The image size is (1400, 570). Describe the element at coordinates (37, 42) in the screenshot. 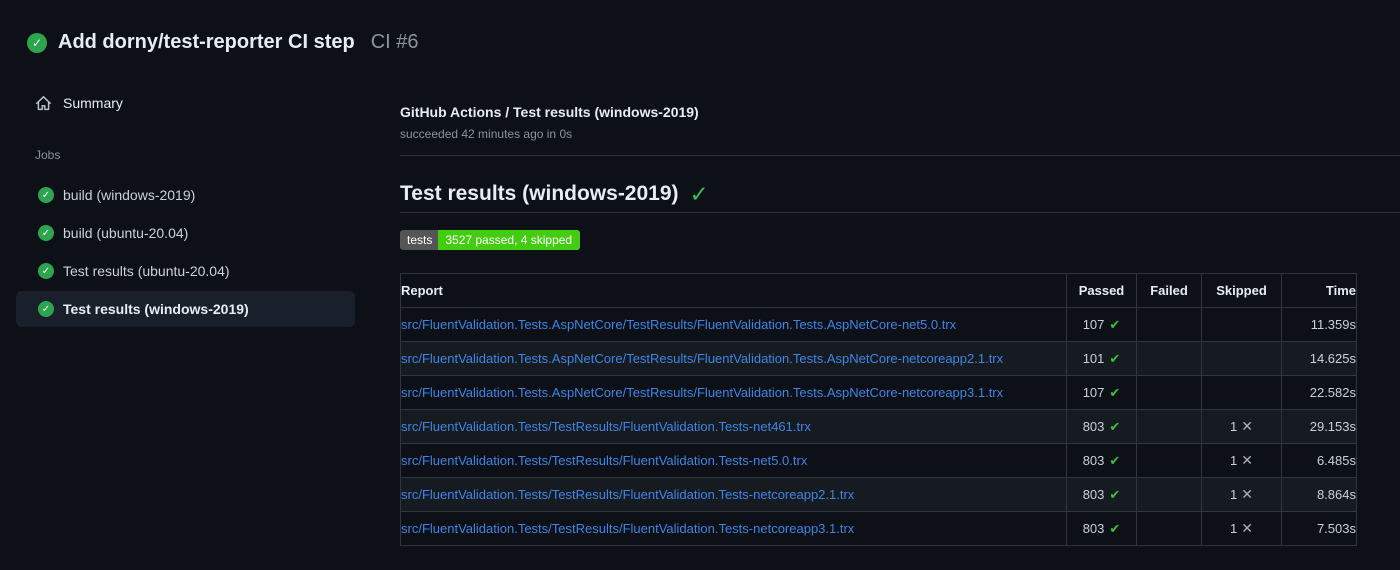

I see `run-status-check-icon: ✓` at that location.